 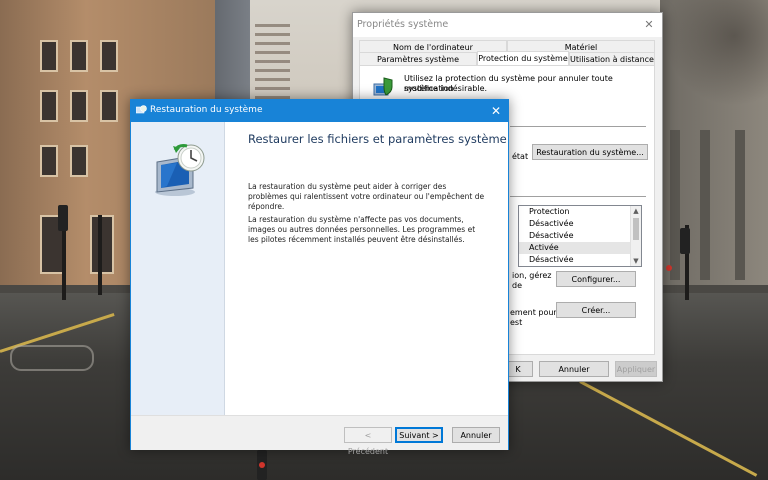 I want to click on apply-button: Appliquer, so click(x=636, y=369).